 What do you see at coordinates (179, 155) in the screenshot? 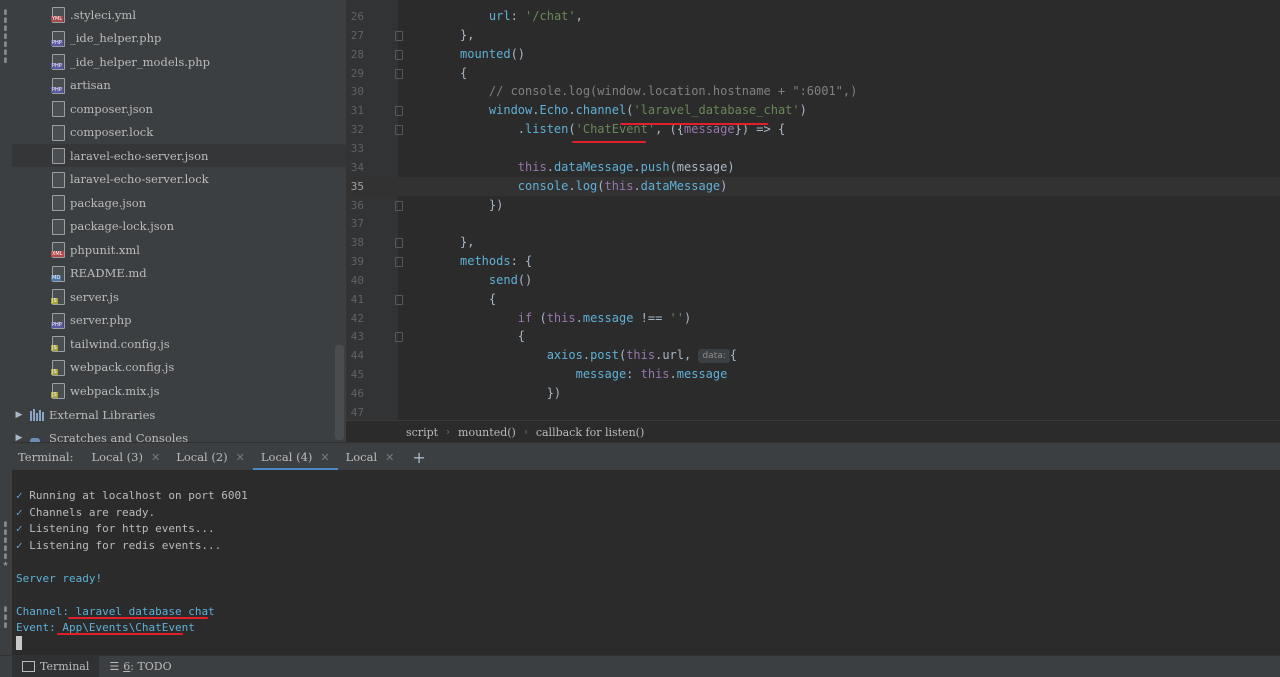
I see `file-tree-item: laravel-echo-server.json` at bounding box center [179, 155].